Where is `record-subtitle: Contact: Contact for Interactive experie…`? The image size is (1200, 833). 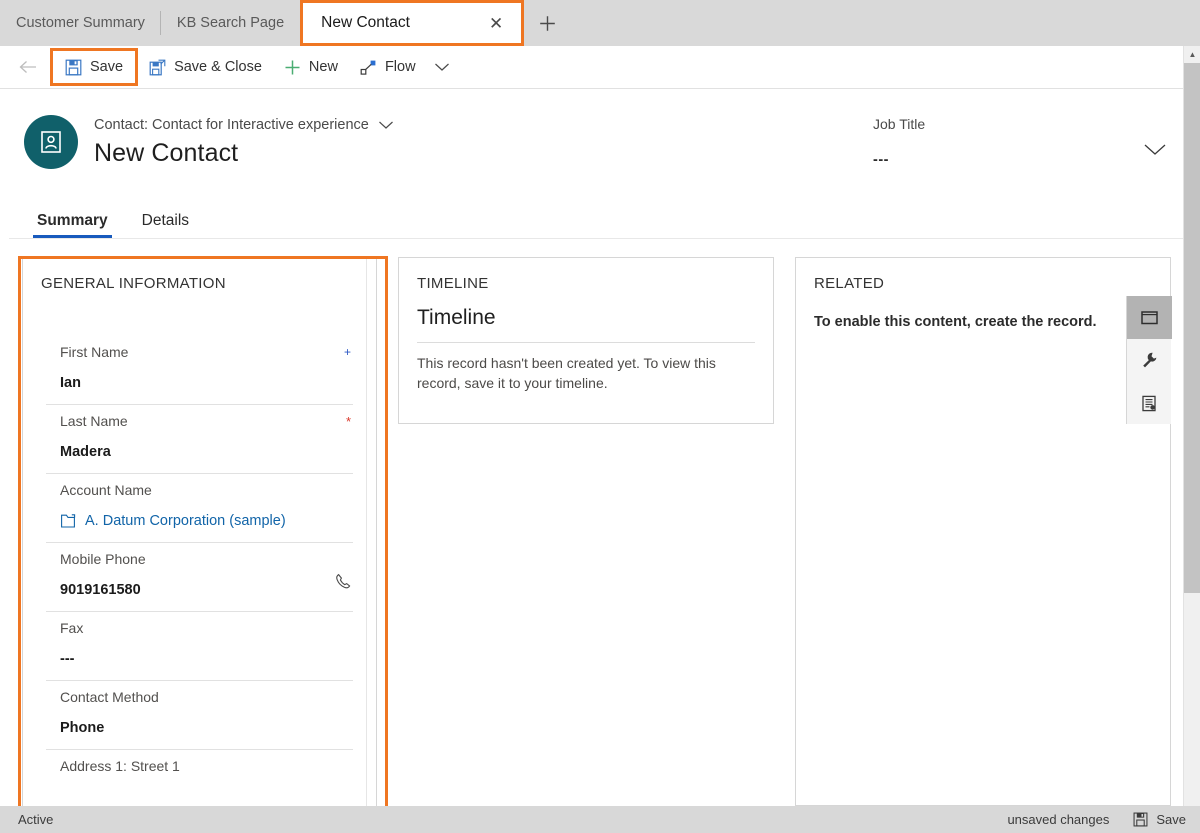
record-subtitle: Contact: Contact for Interactive experie… is located at coordinates (231, 124).